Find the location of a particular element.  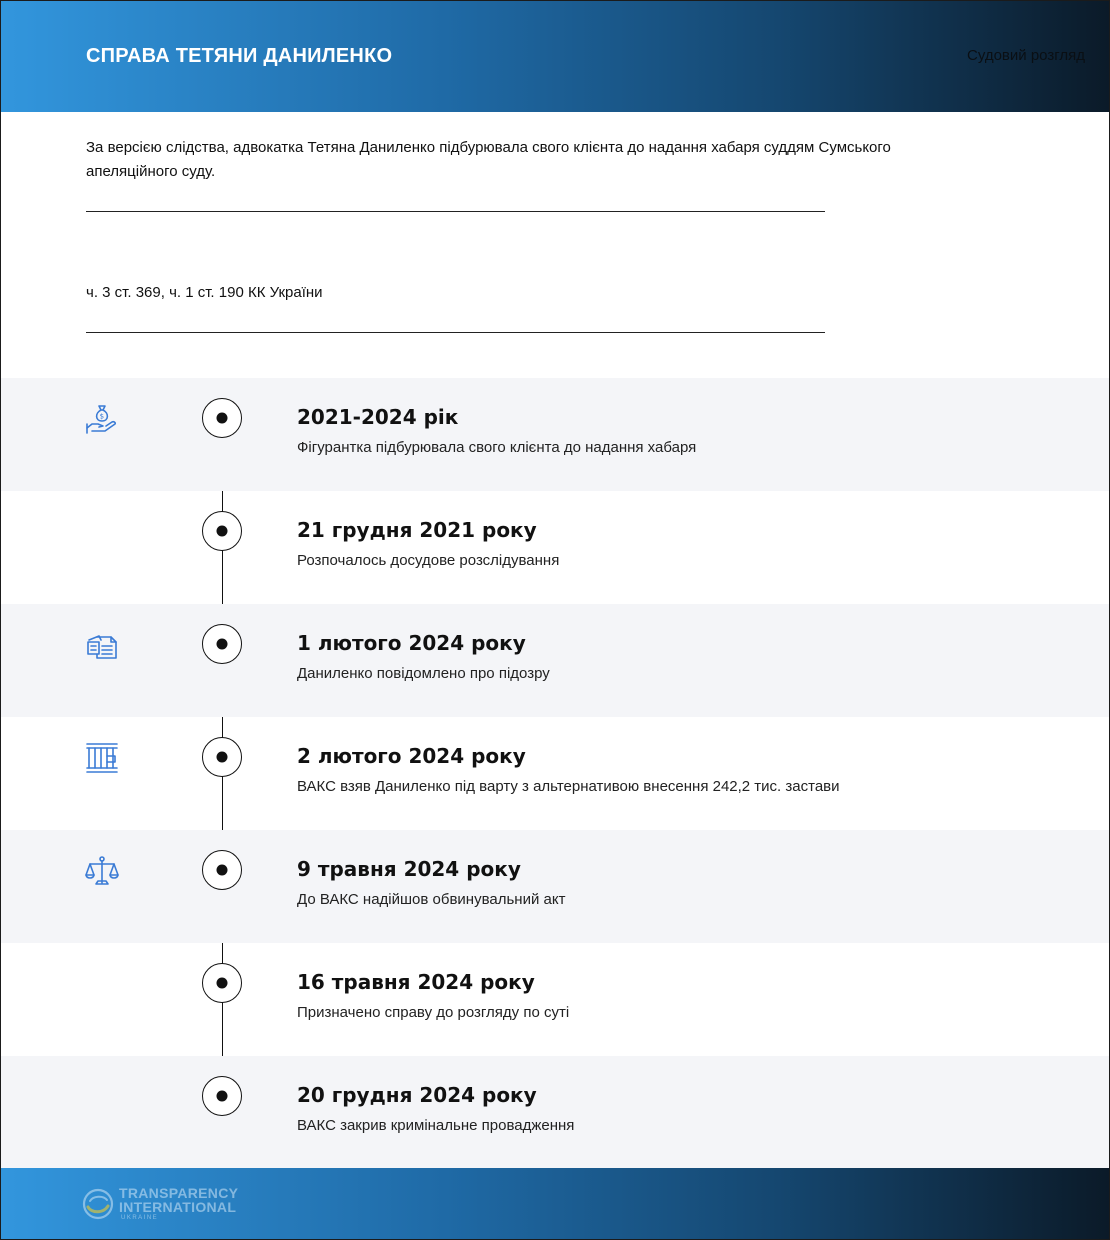

event-date: 21 грудня 2021 року is located at coordinates (417, 530).